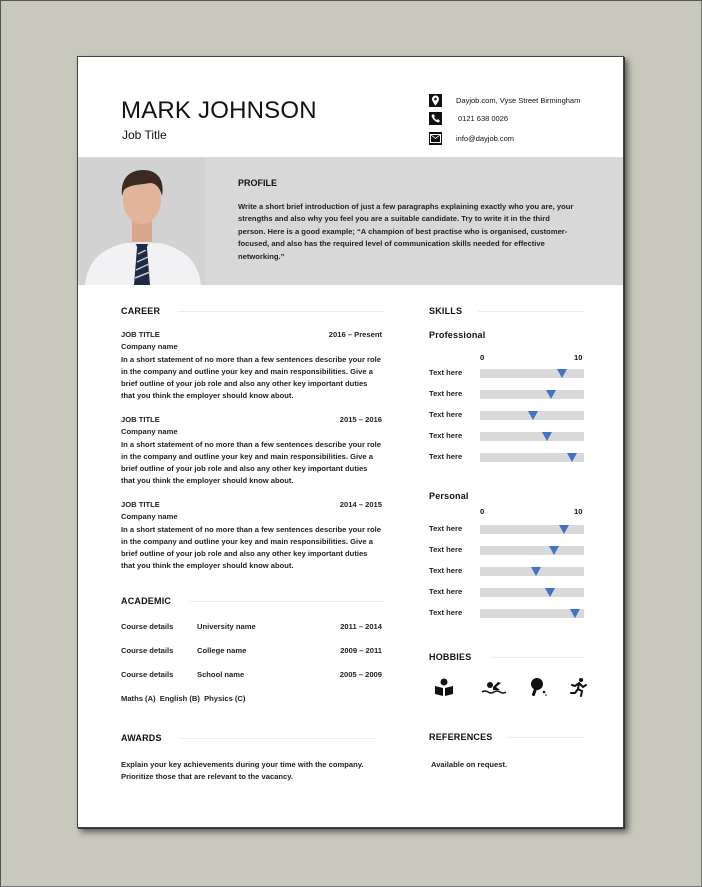 Image resolution: width=702 pixels, height=887 pixels. What do you see at coordinates (219, 110) in the screenshot?
I see `candidate-name: MARK JOHNSON` at bounding box center [219, 110].